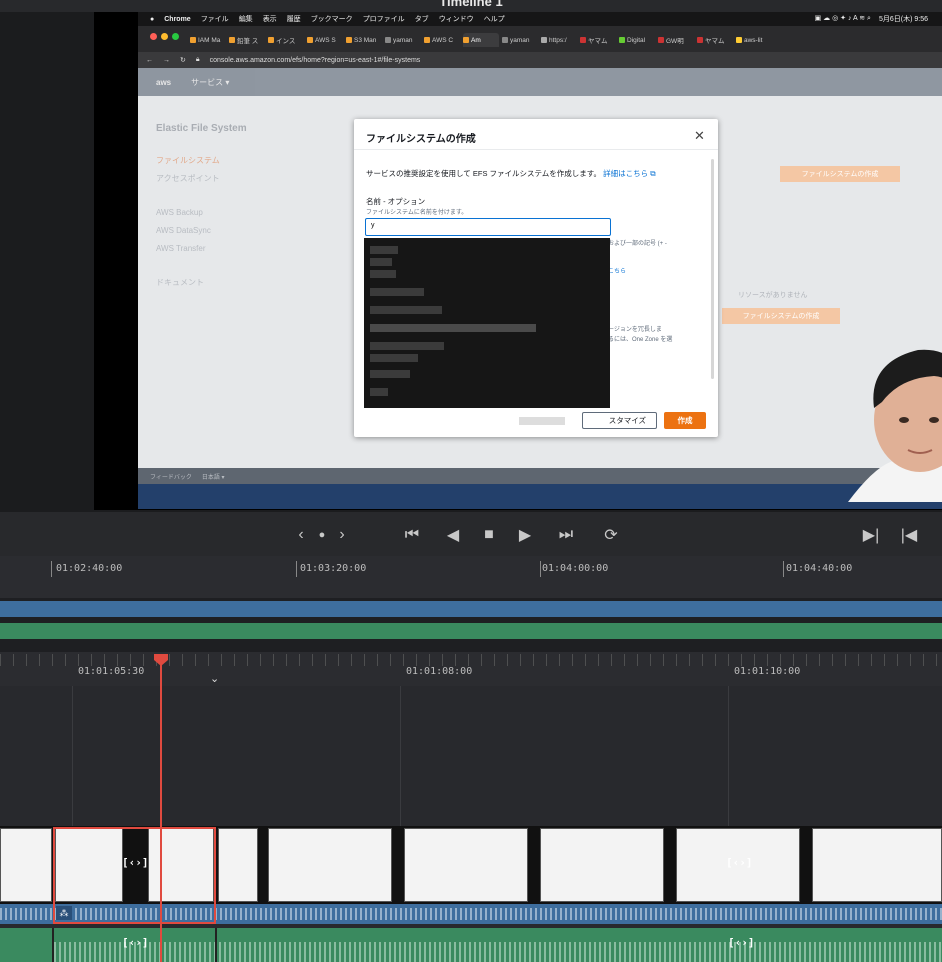  What do you see at coordinates (487, 323) in the screenshot?
I see `autocomplete-dropdown` at bounding box center [487, 323].